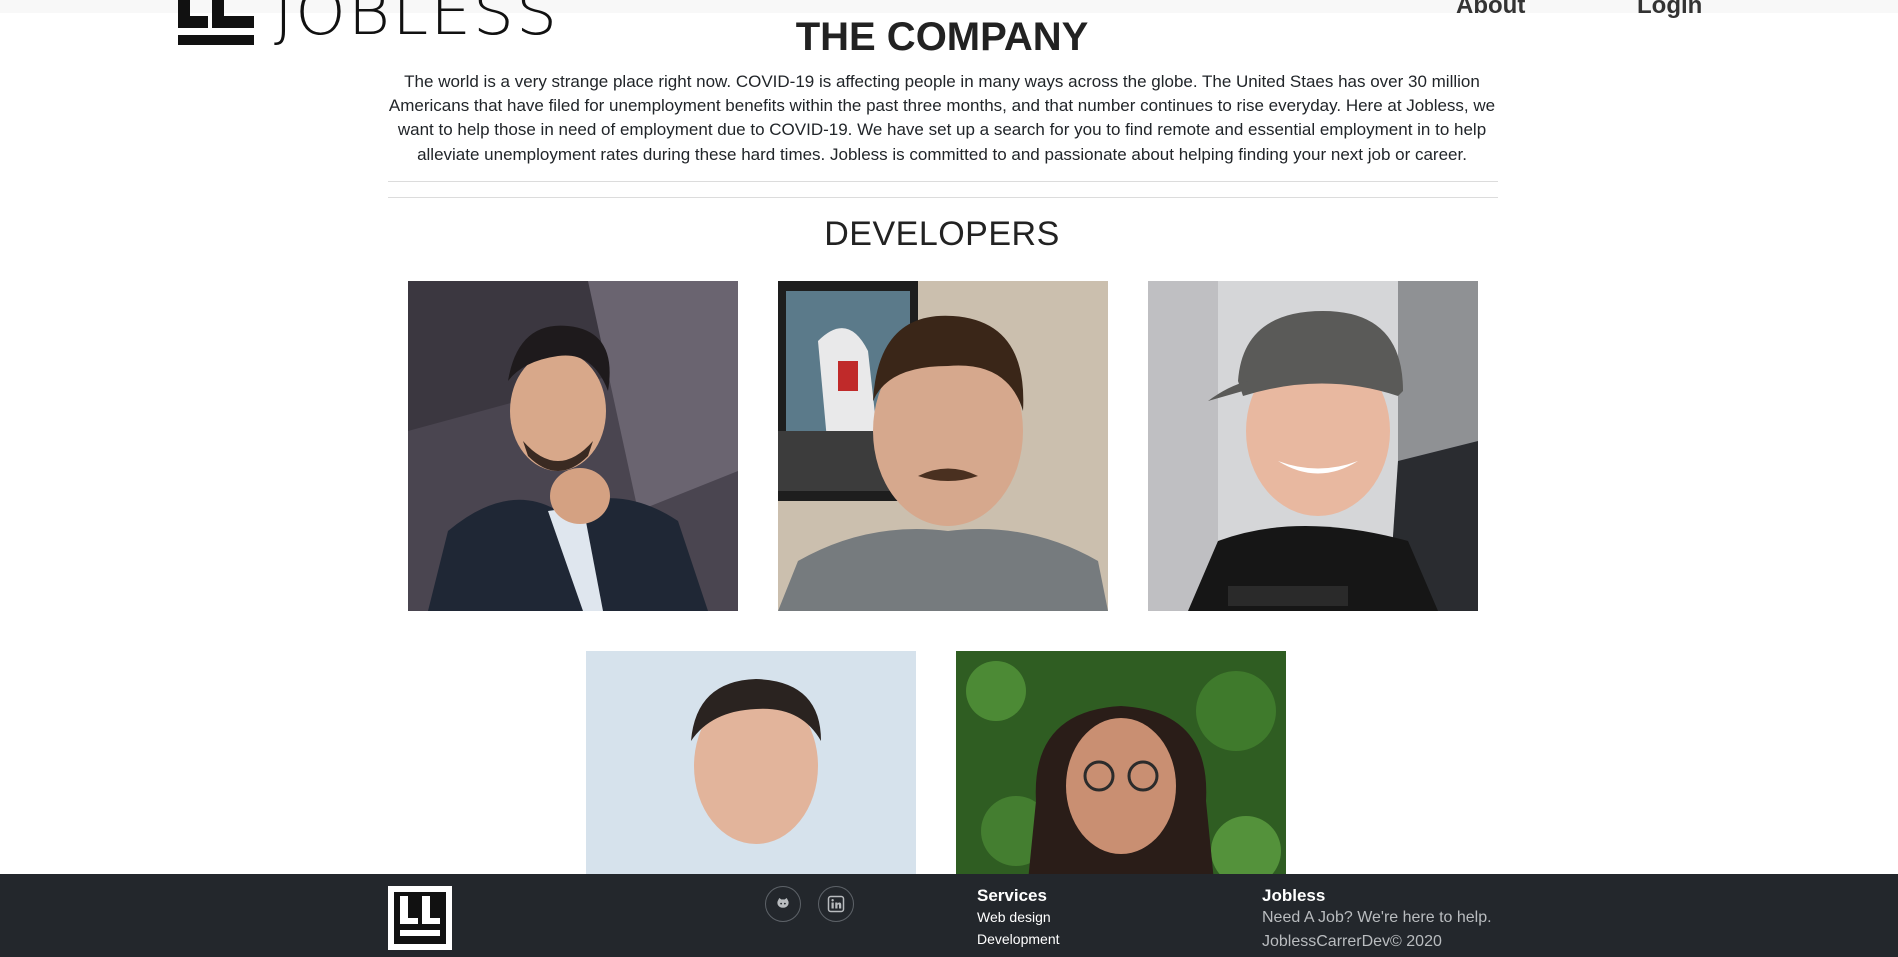 The height and width of the screenshot is (957, 1898). Describe the element at coordinates (1018, 939) in the screenshot. I see `services-link-development: Development` at that location.